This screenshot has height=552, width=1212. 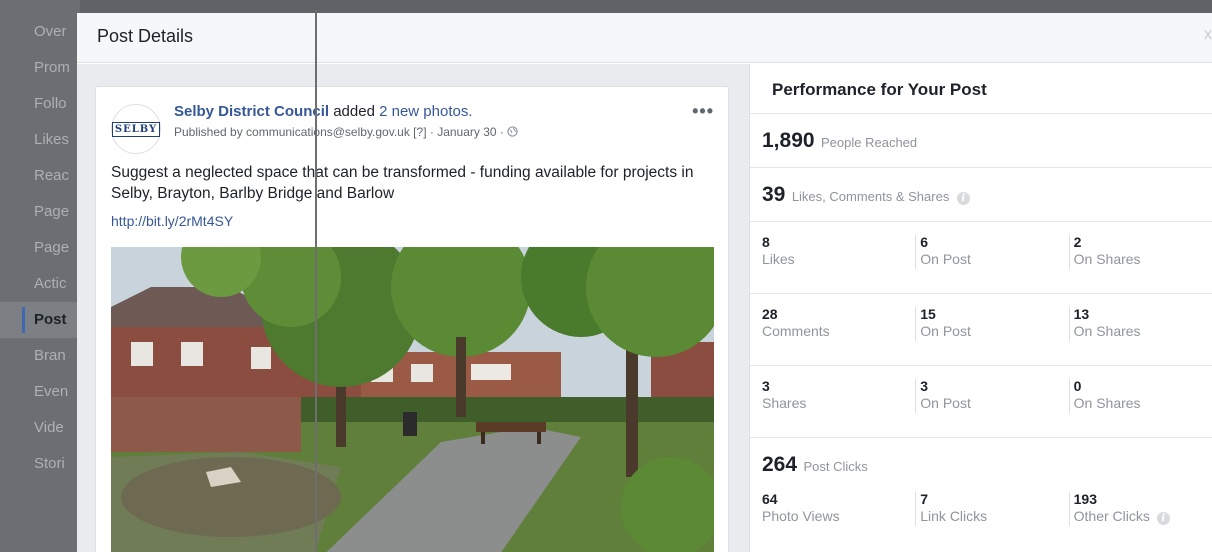 I want to click on people-reached-label: People Reached, so click(x=869, y=142).